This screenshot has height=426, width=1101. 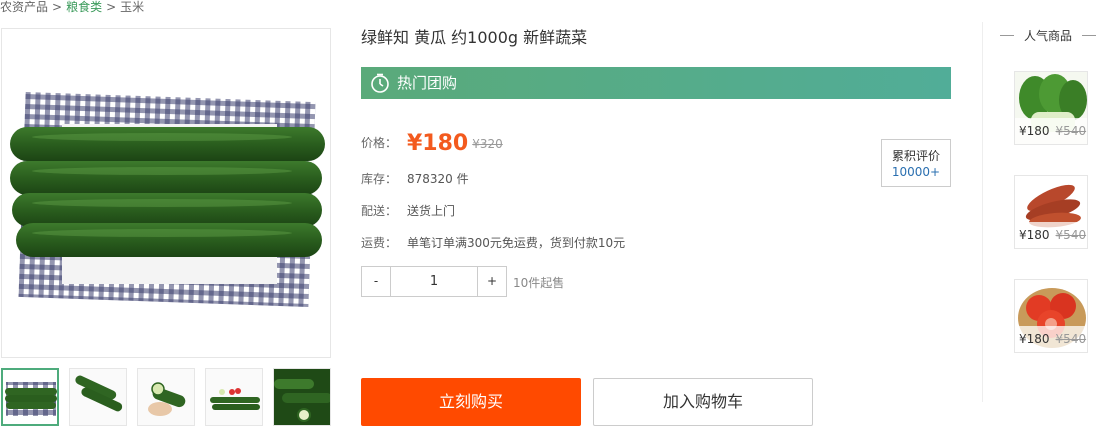 What do you see at coordinates (1051, 212) in the screenshot?
I see `popular-item-sweet-potato: ¥180 ¥540` at bounding box center [1051, 212].